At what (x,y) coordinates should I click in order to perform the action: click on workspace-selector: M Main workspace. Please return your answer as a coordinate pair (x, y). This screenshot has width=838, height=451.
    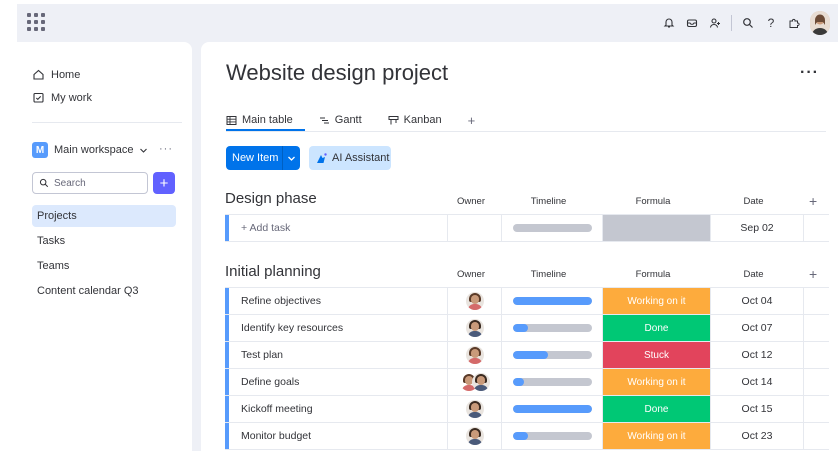
    Looking at the image, I should click on (90, 150).